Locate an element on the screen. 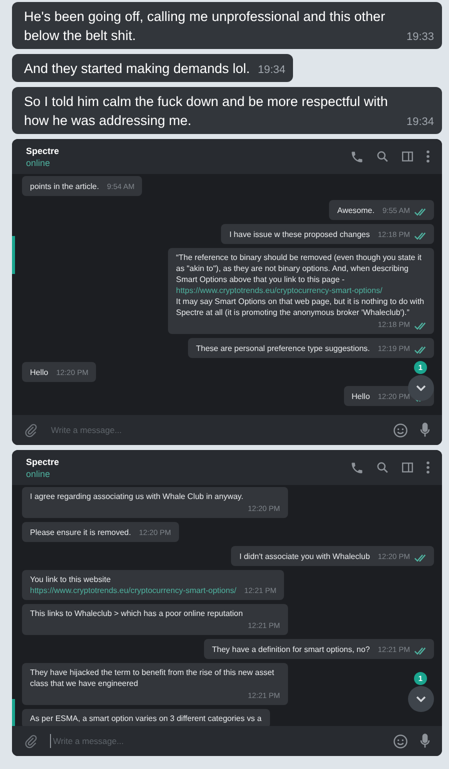 The image size is (449, 769). message-text: It may say Smart Options on that web page, but it is nothing to do with Spectre at all (it is promoting the anonymous broker 'Whaleclub').” is located at coordinates (301, 307).